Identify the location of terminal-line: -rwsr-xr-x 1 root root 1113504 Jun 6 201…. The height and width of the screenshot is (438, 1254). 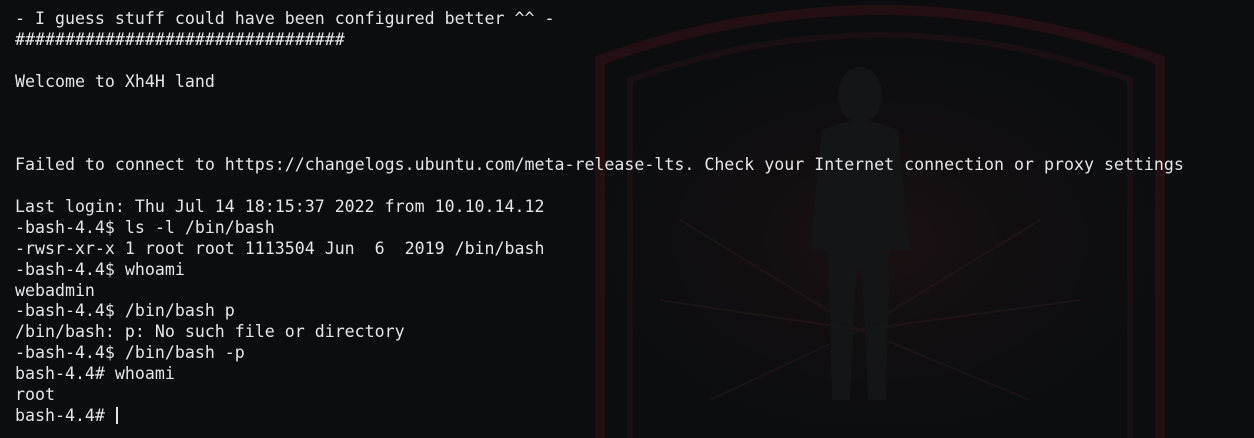
(280, 248).